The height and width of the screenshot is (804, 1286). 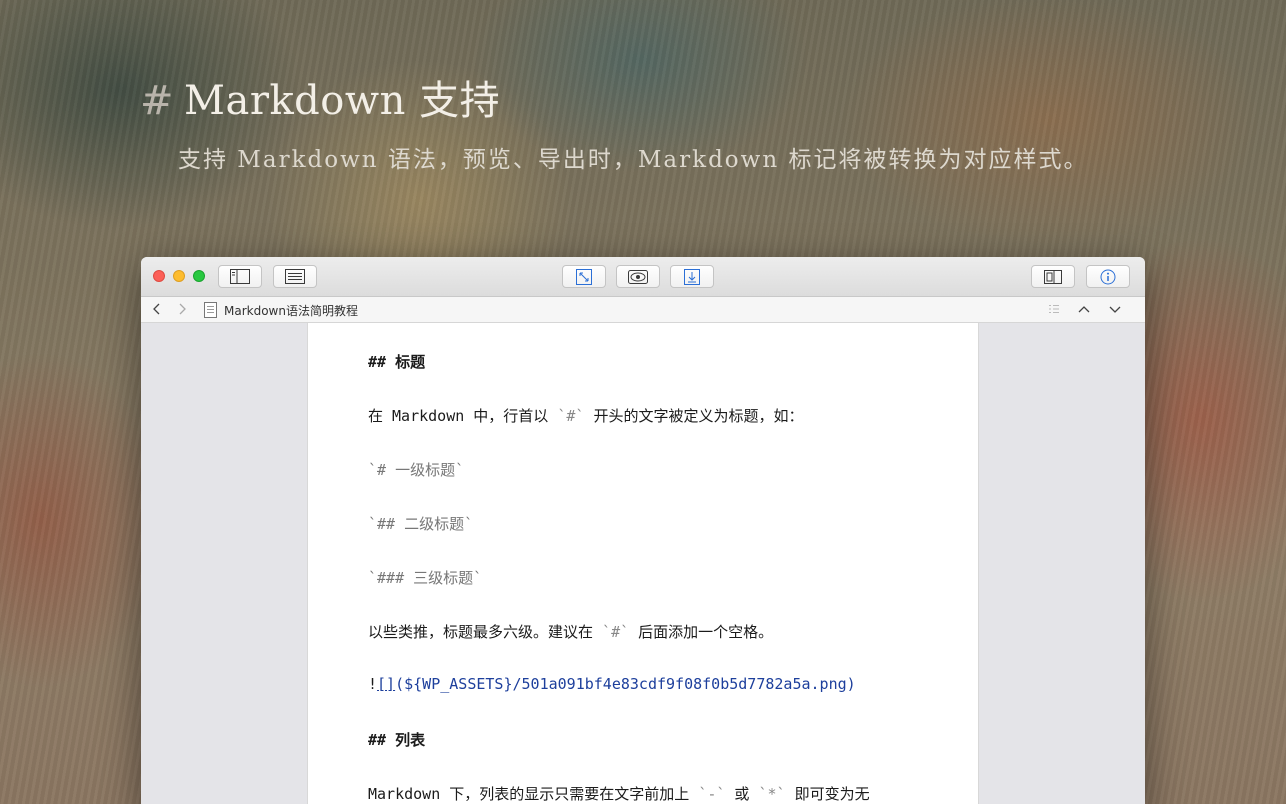 I want to click on expand-icon, so click(x=584, y=276).